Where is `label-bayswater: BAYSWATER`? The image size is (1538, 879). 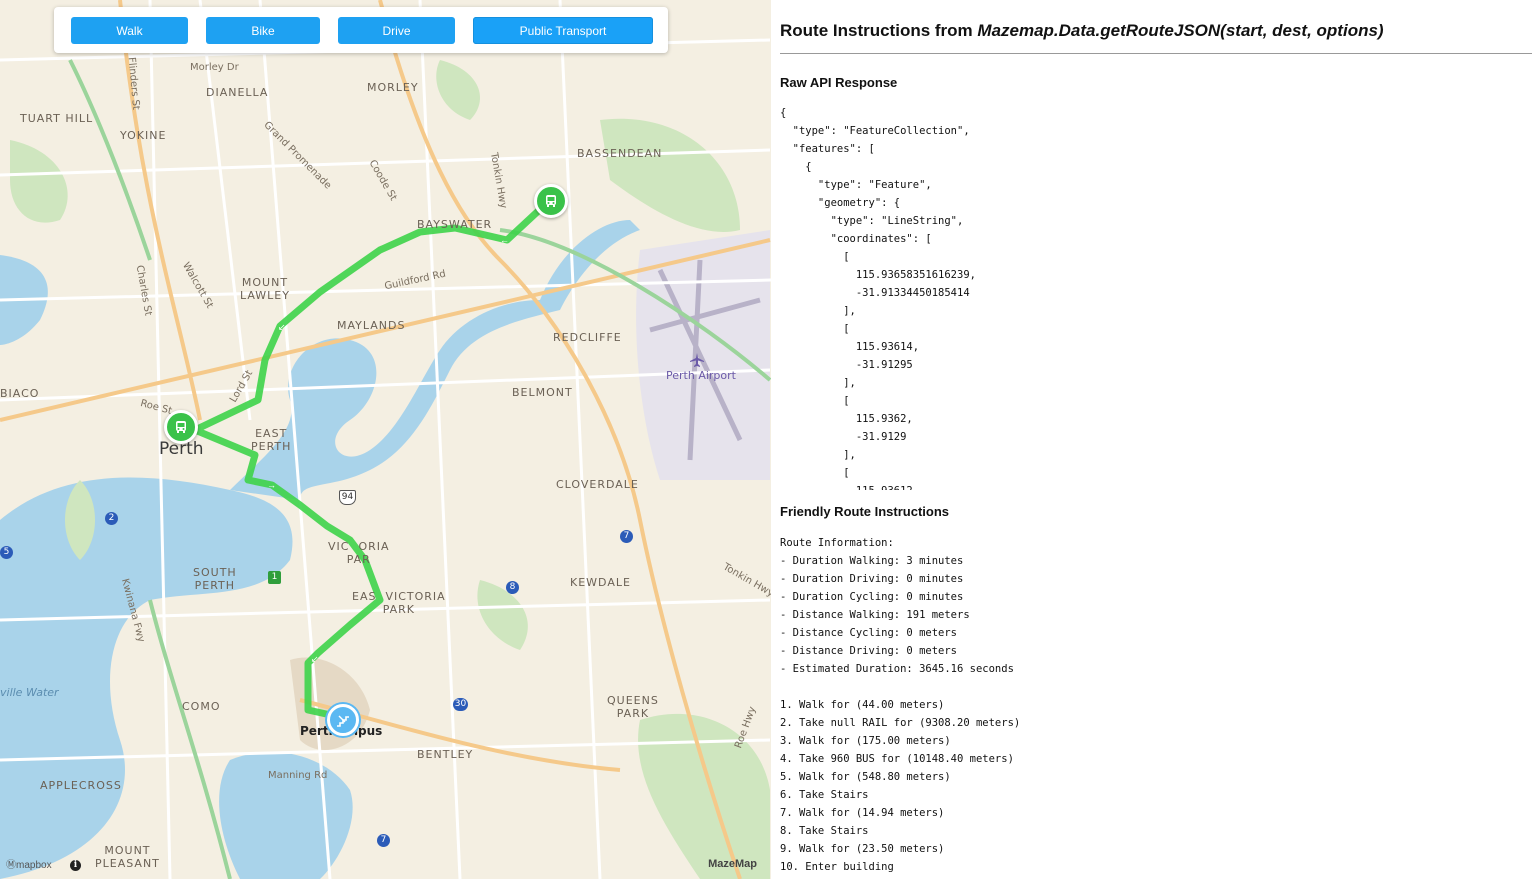 label-bayswater: BAYSWATER is located at coordinates (455, 224).